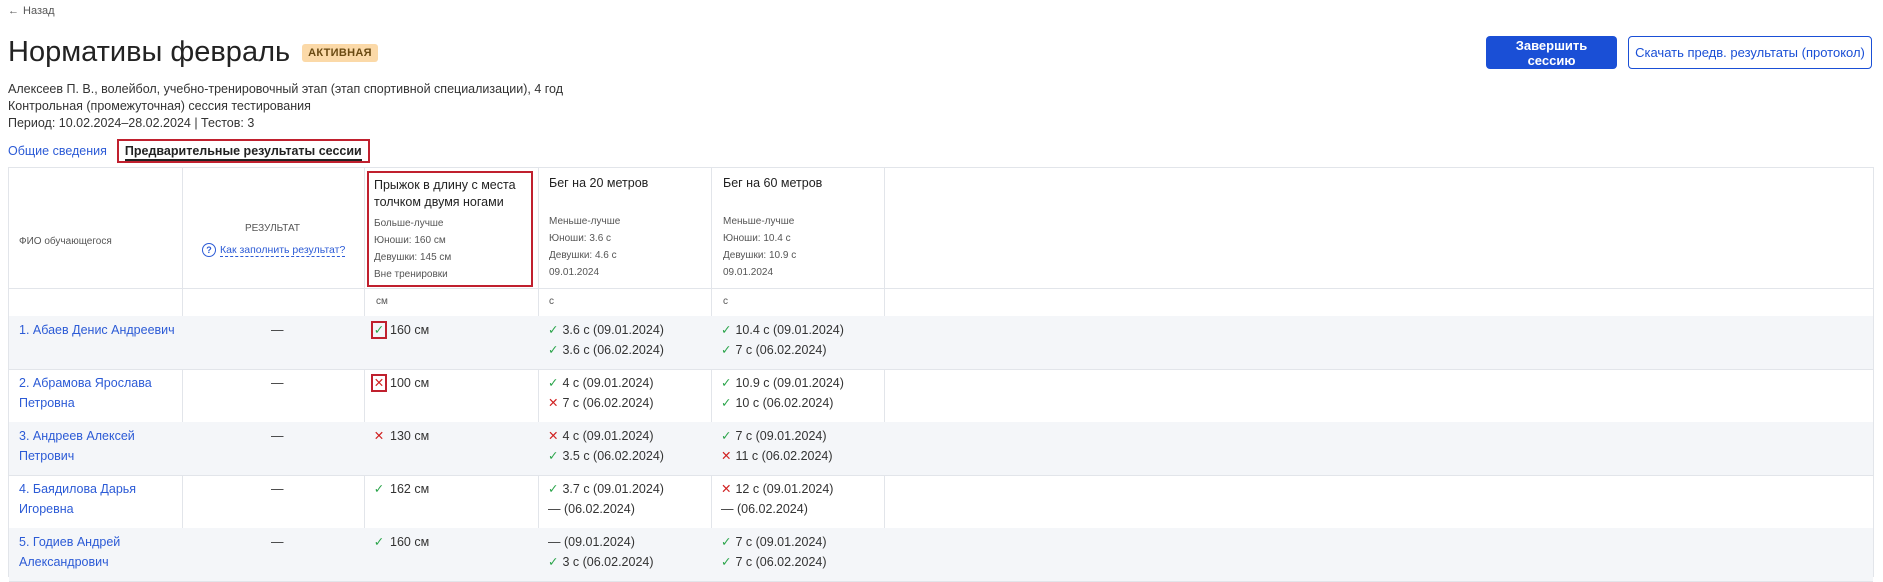 The image size is (1883, 582). What do you see at coordinates (77, 436) in the screenshot?
I see `student-name-line1: 3. Андреев Алексей` at bounding box center [77, 436].